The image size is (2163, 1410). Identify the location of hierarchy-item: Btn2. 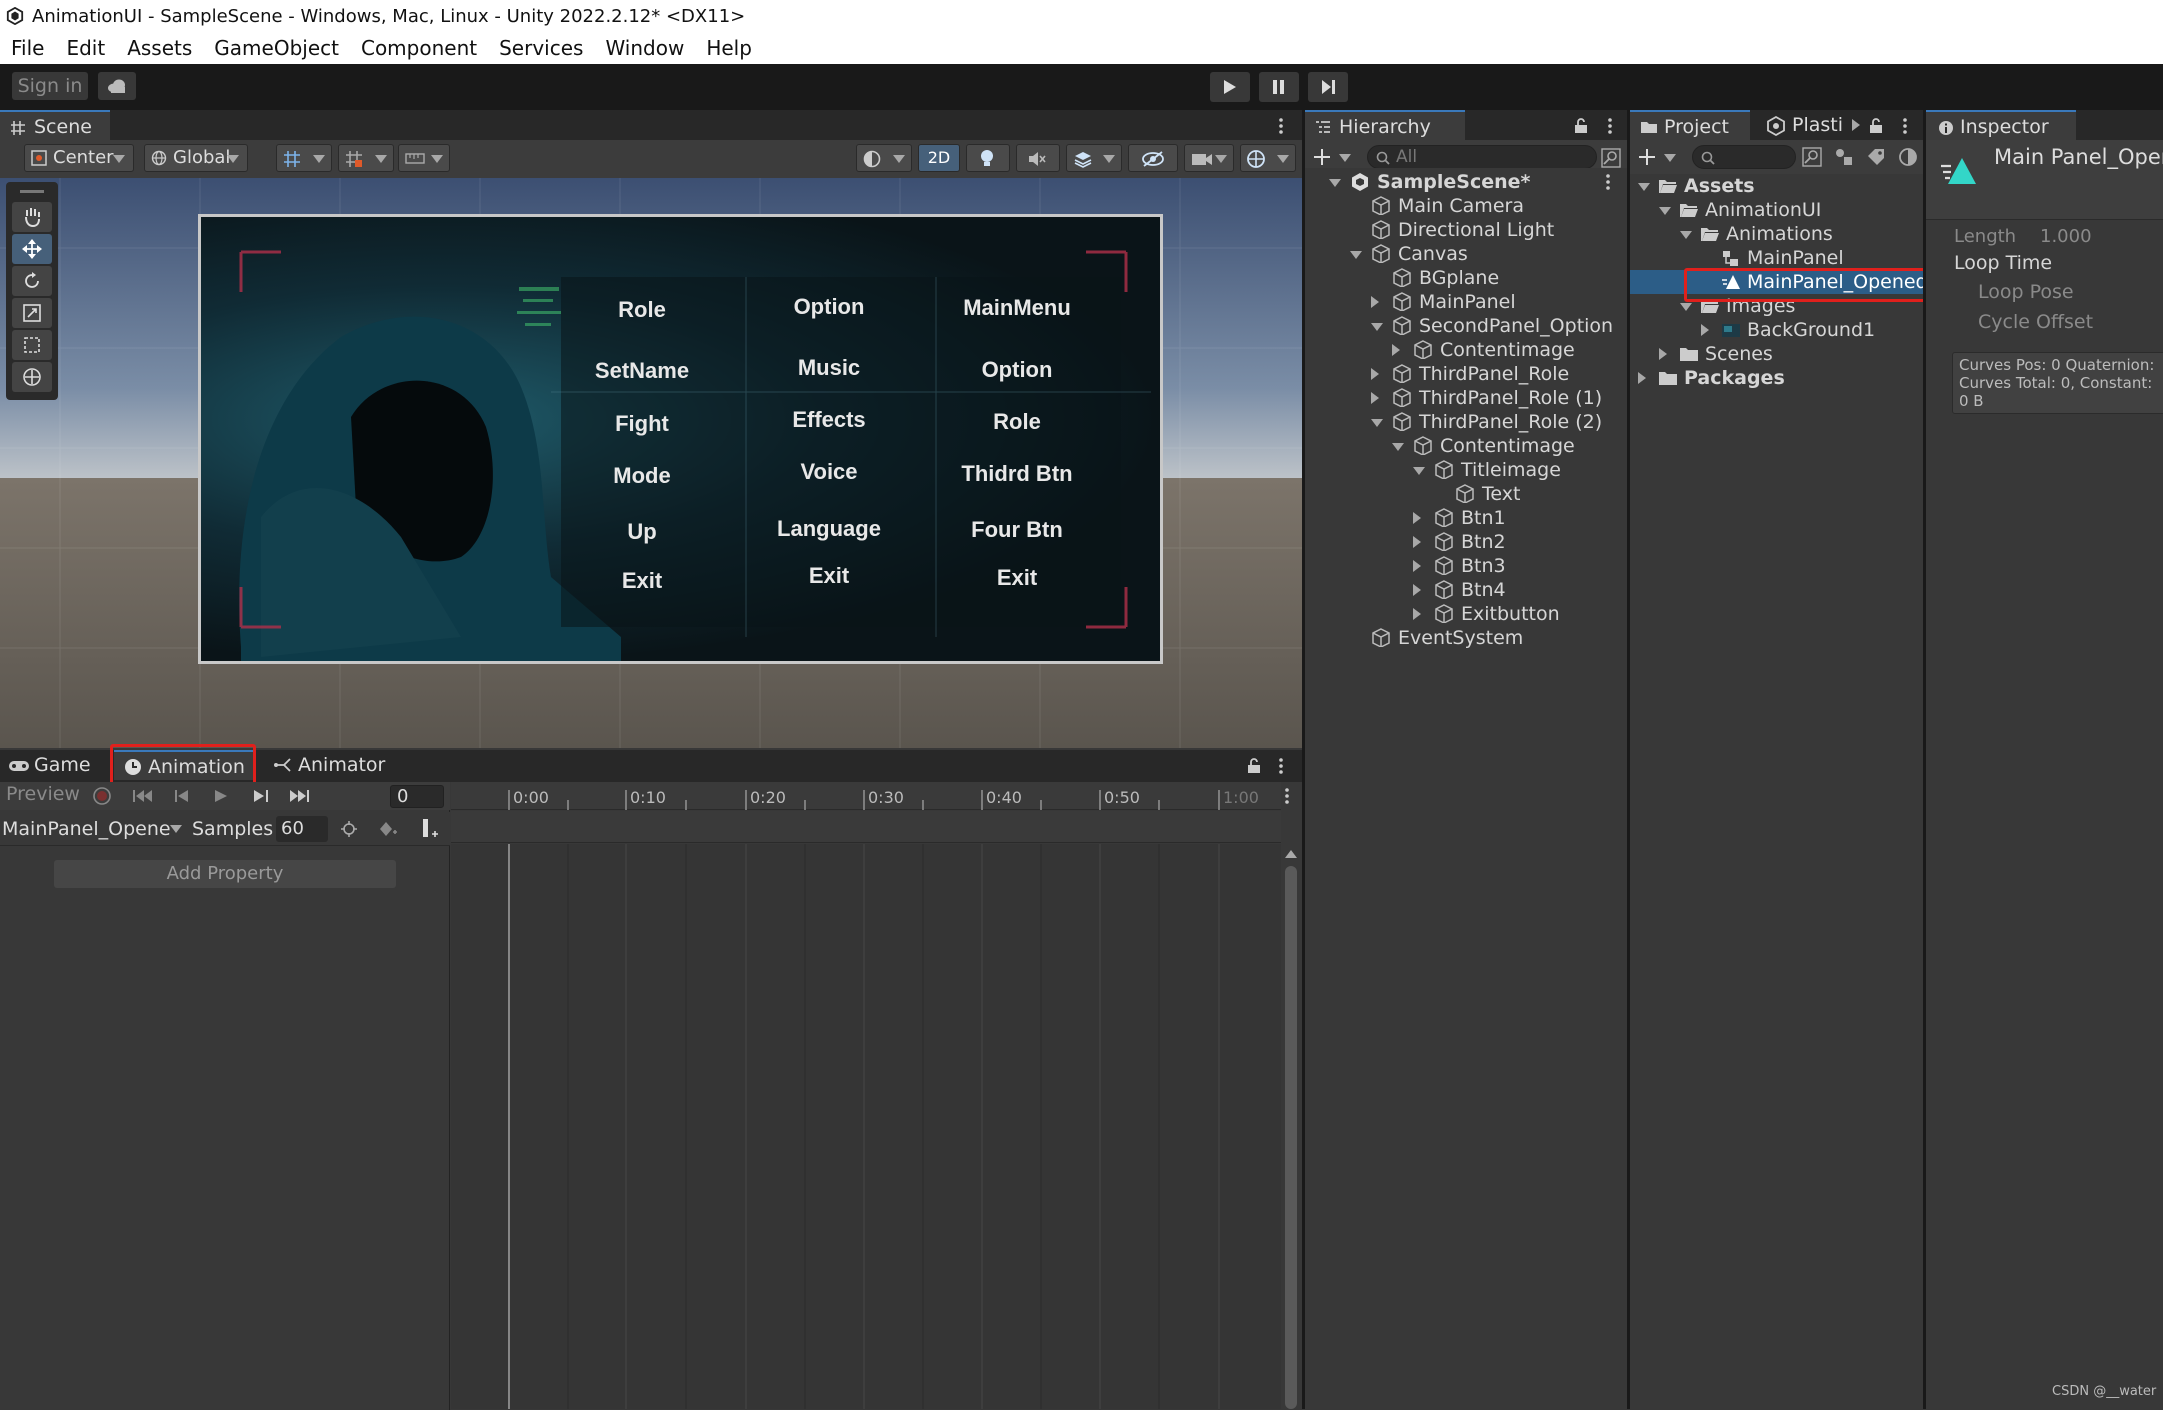
(1466, 542).